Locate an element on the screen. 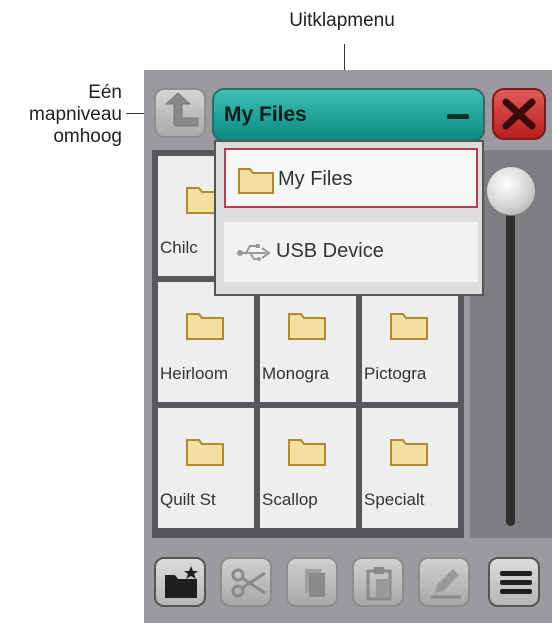 The image size is (552, 623). close-icon is located at coordinates (519, 114).